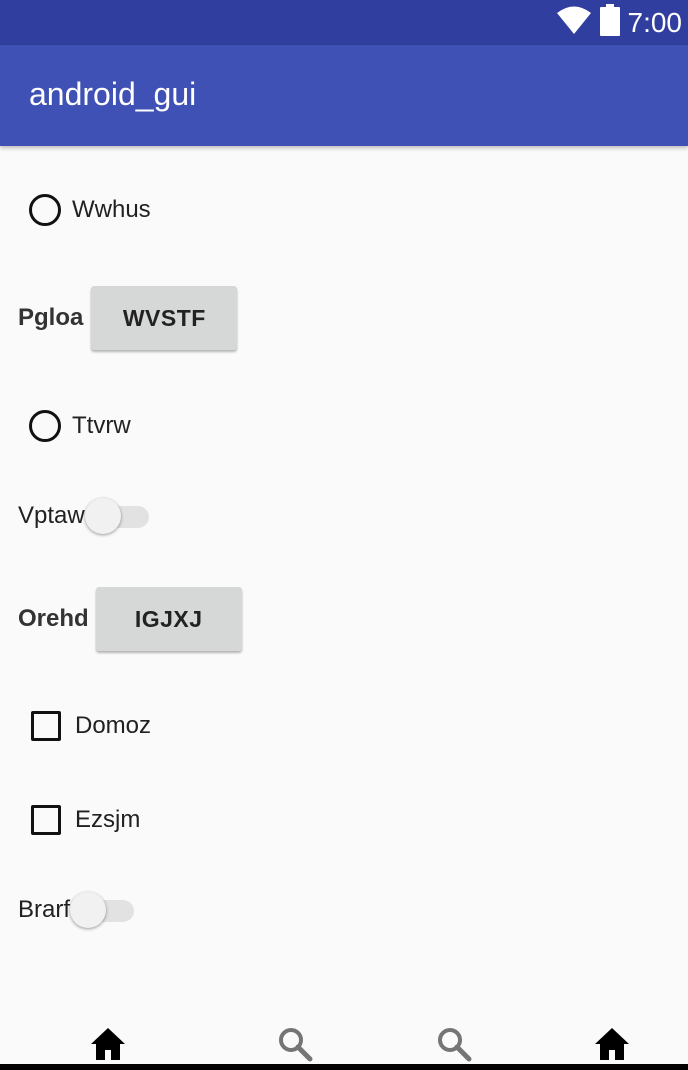  Describe the element at coordinates (168, 619) in the screenshot. I see `igjxj-button: IGJXJ` at that location.